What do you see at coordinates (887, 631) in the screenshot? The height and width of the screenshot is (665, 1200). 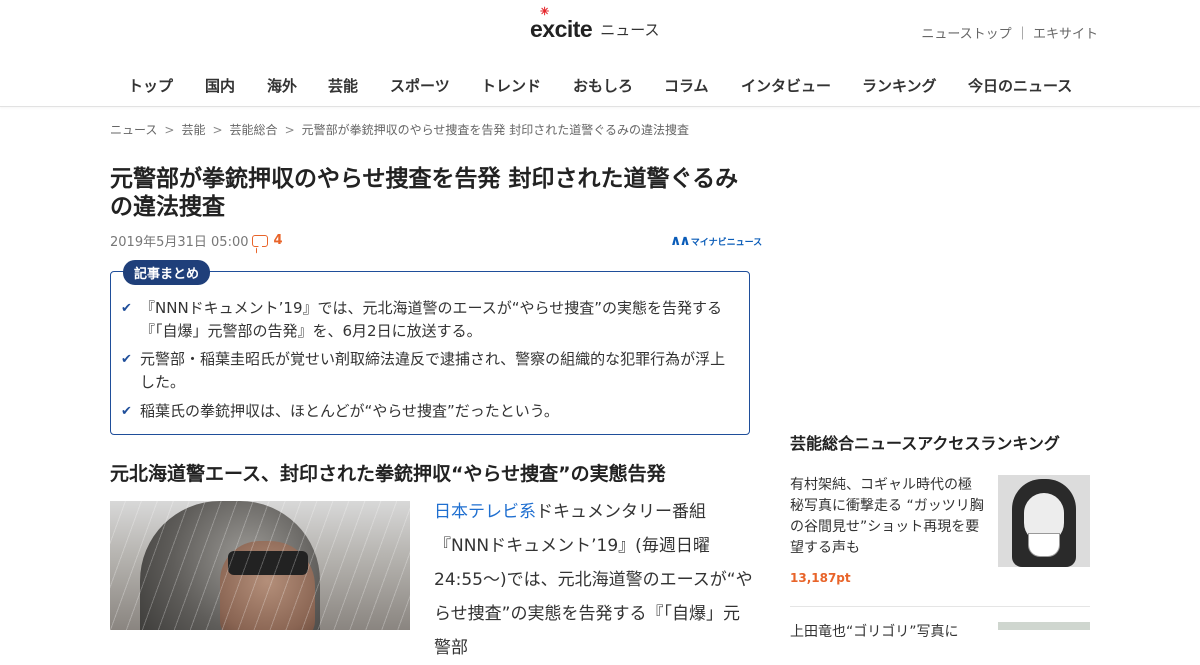 I see `ranking-item-title: 上田竜也“ゴリゴリ”写真に` at bounding box center [887, 631].